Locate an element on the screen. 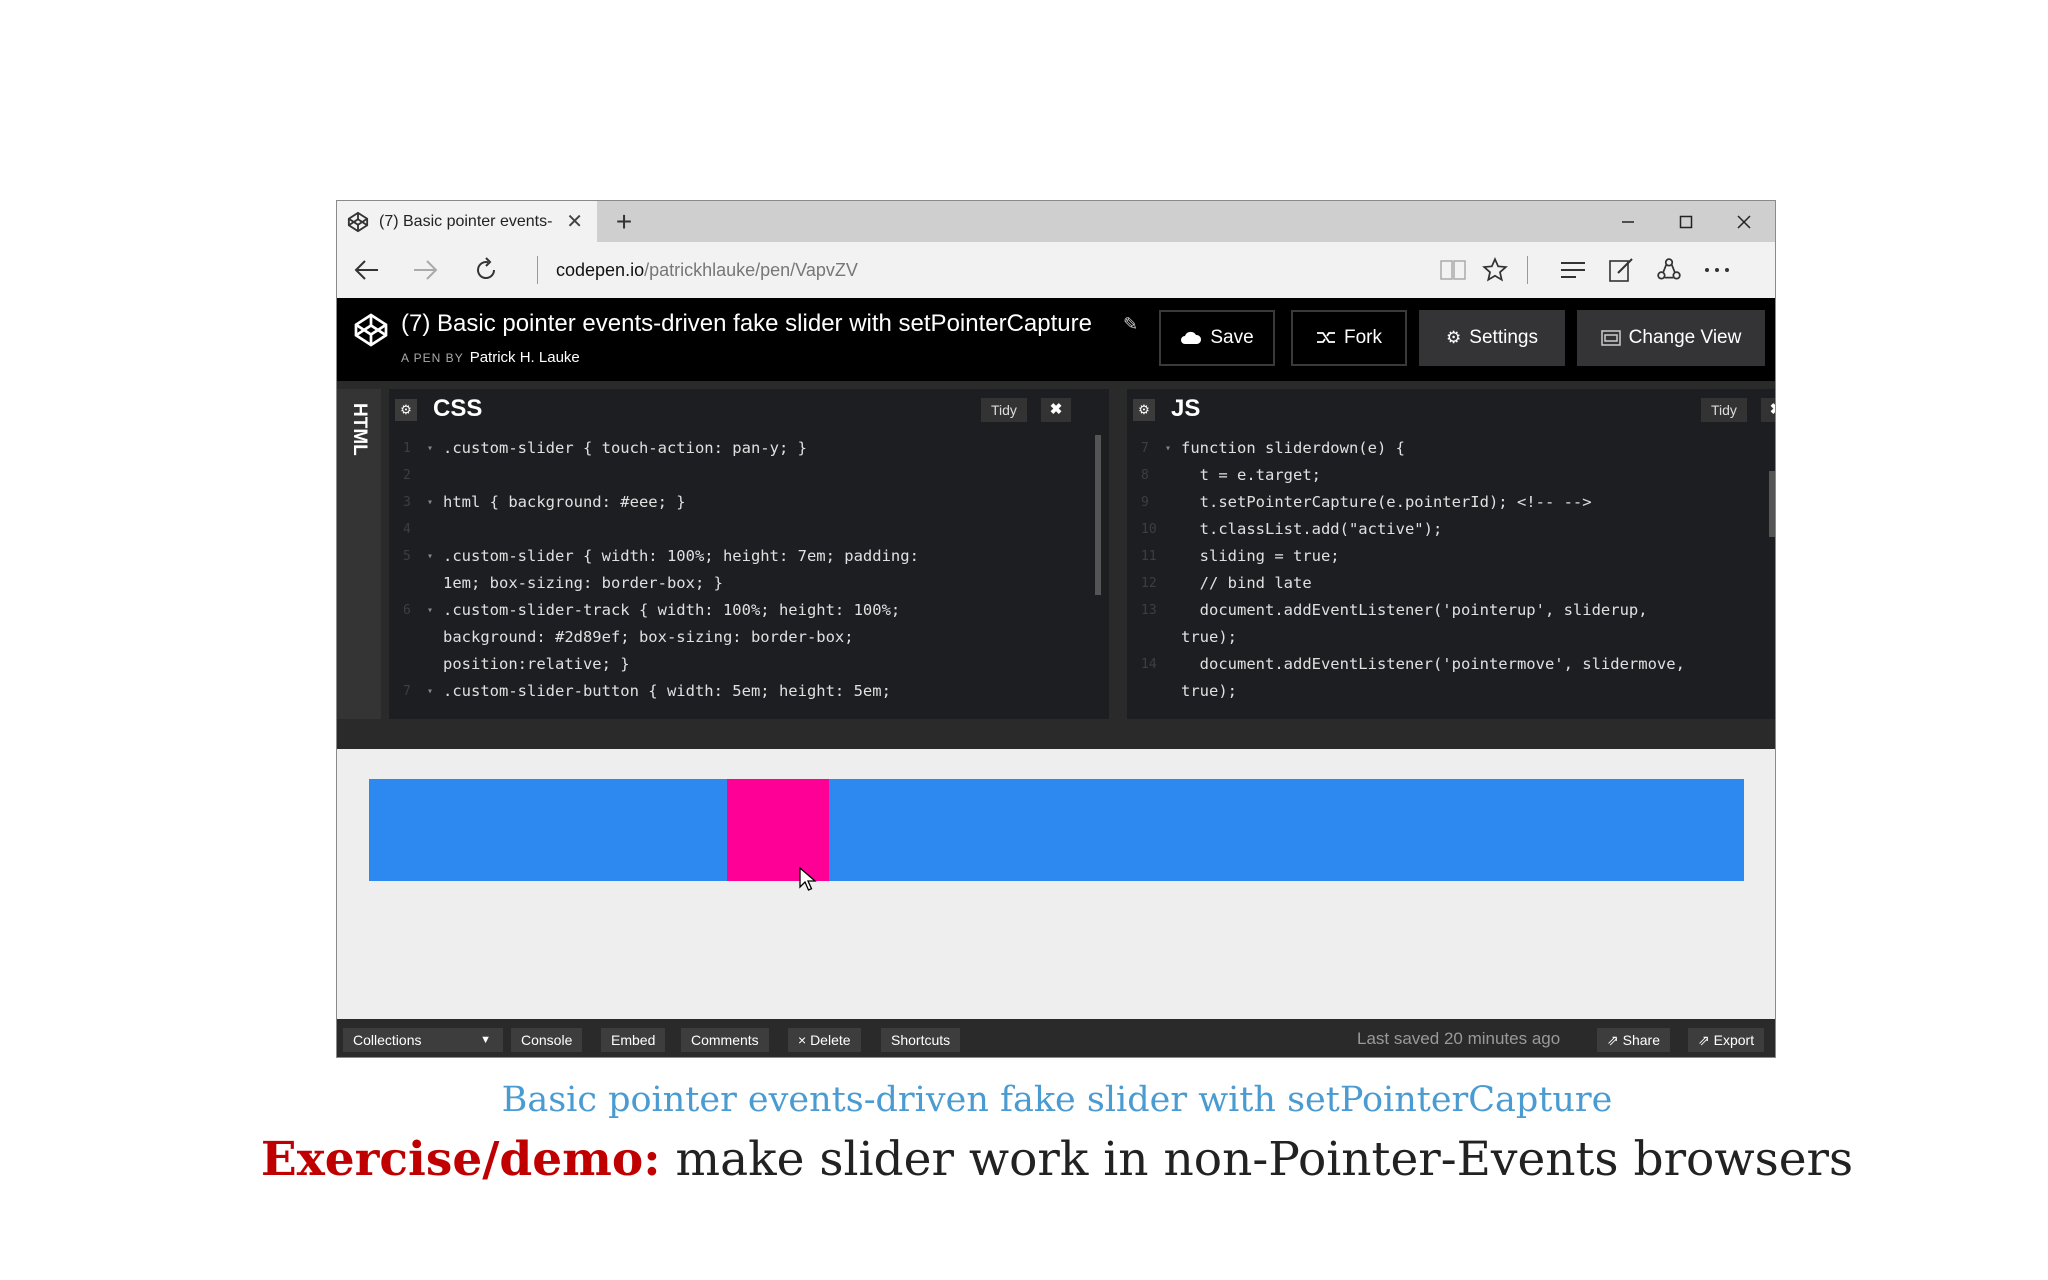 The image size is (2048, 1280). settings-label: Settings is located at coordinates (1503, 337).